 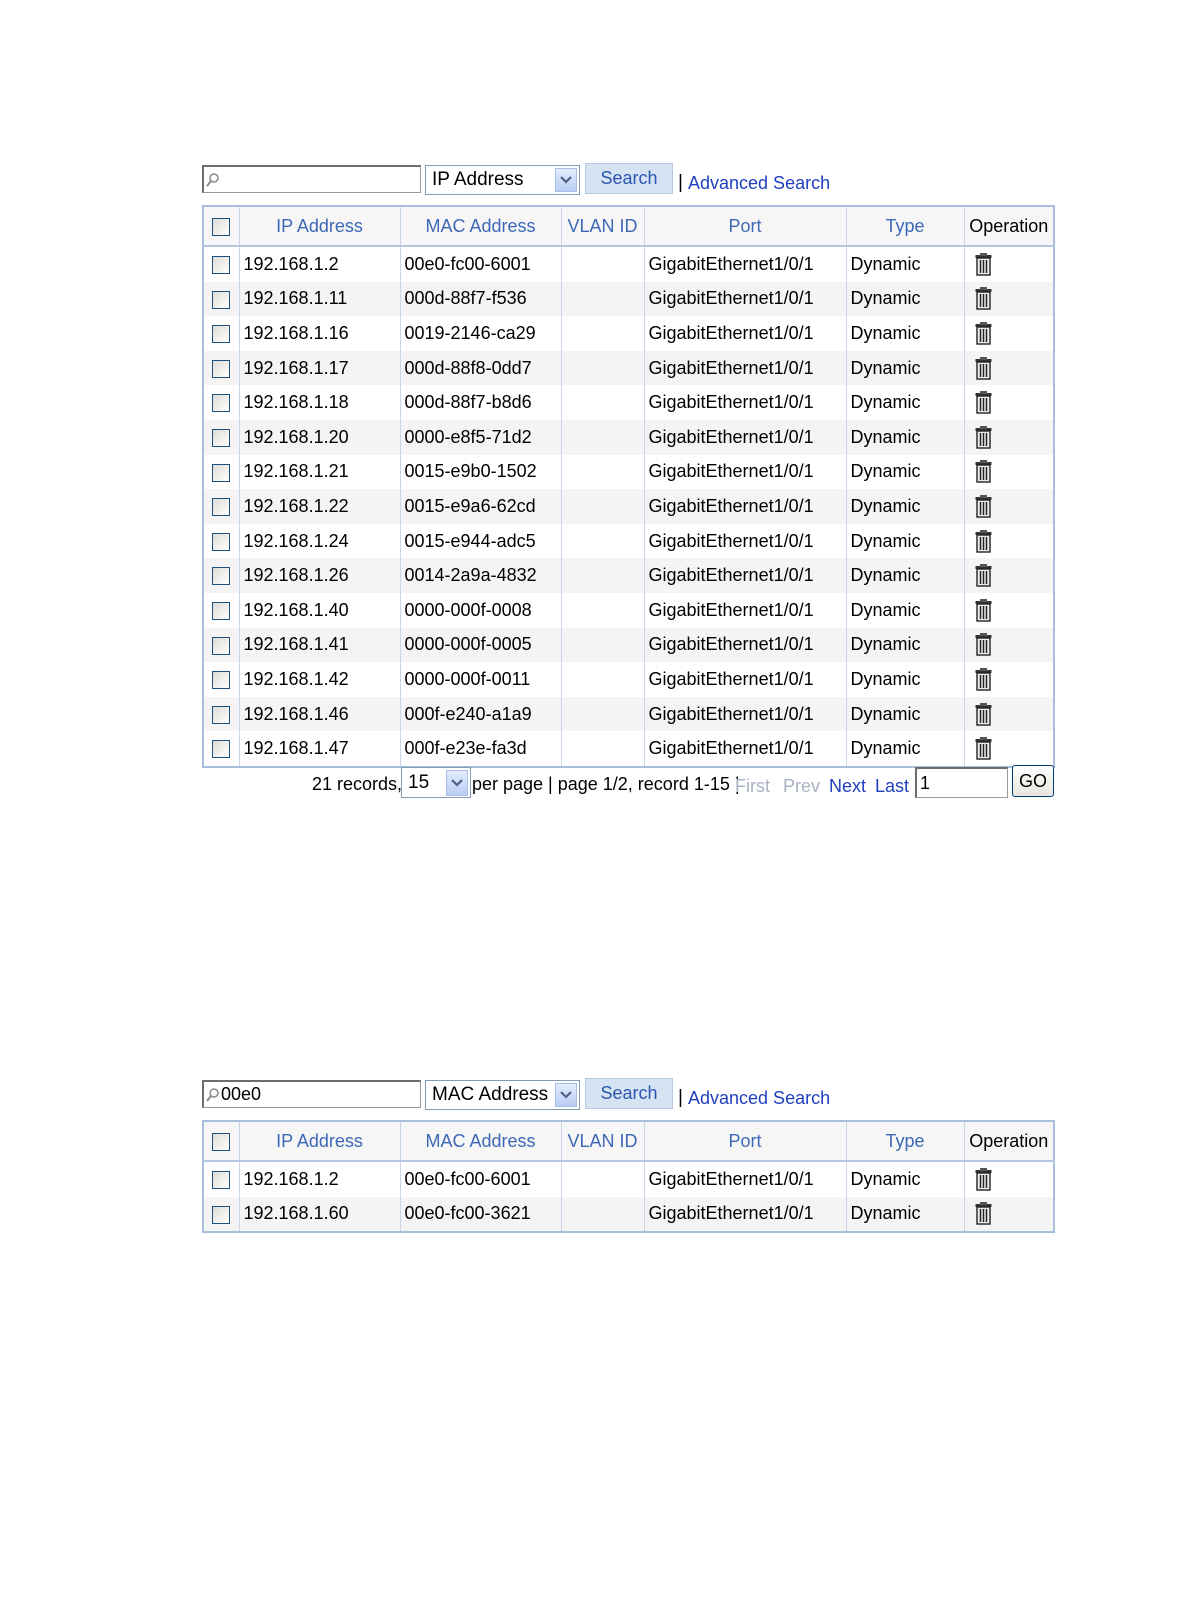 I want to click on ip-address-cell: 192.168.1.26, so click(x=320, y=575).